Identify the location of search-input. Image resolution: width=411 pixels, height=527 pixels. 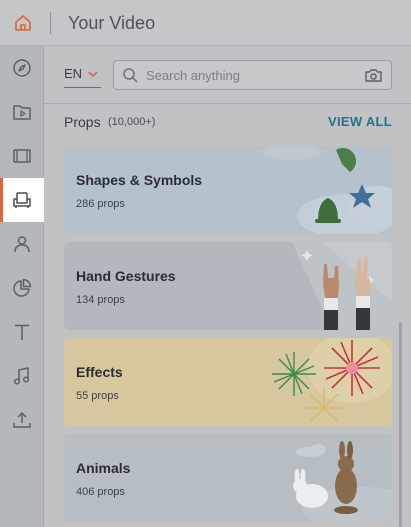
(251, 75).